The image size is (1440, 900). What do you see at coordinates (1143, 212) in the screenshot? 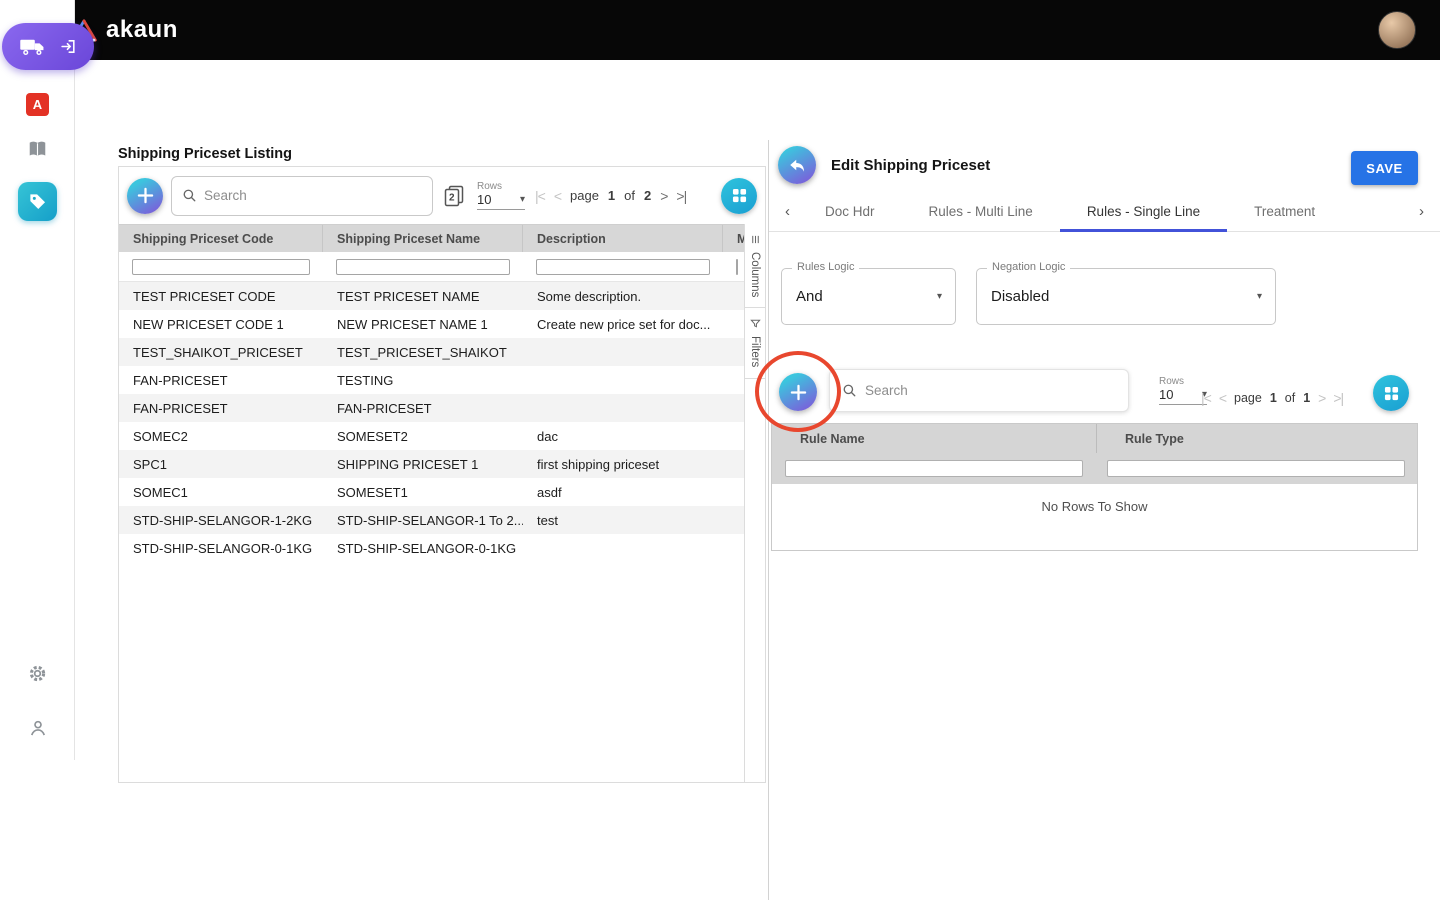
I see `tab-rules-single-line: Rules - Single Line` at bounding box center [1143, 212].